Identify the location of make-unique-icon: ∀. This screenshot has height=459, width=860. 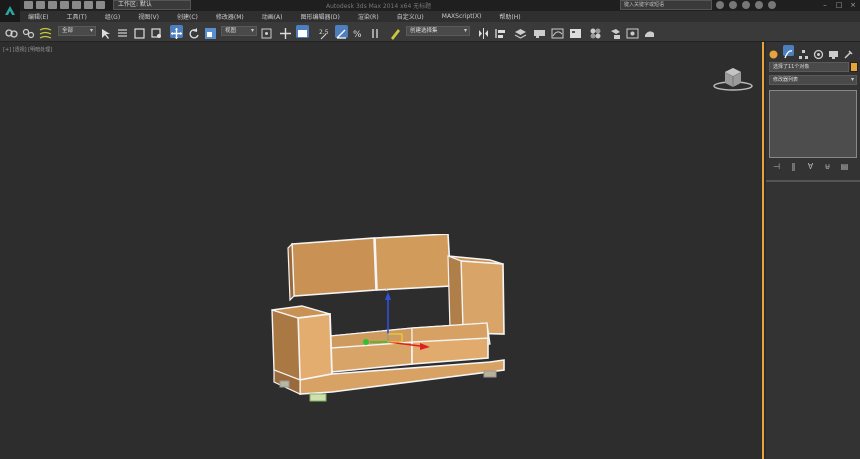
(810, 167).